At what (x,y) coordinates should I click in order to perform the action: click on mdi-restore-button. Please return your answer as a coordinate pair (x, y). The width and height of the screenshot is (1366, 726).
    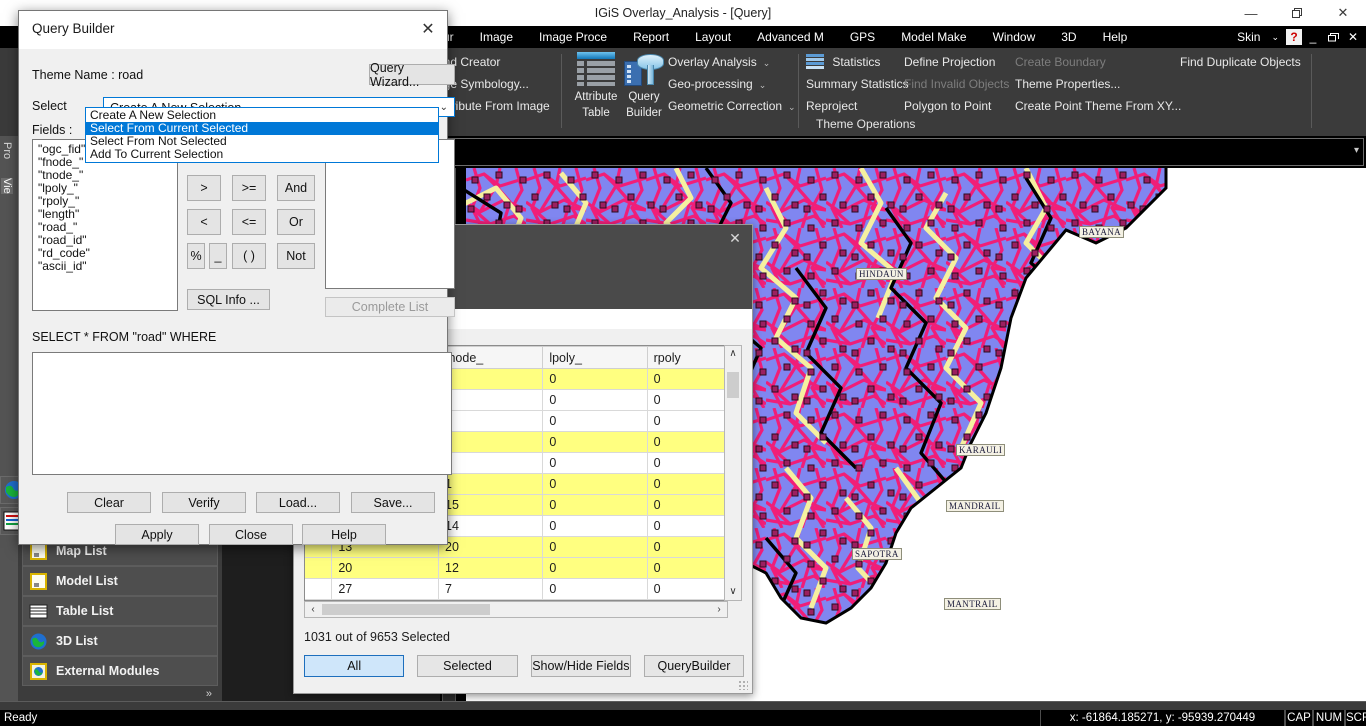
    Looking at the image, I should click on (1333, 37).